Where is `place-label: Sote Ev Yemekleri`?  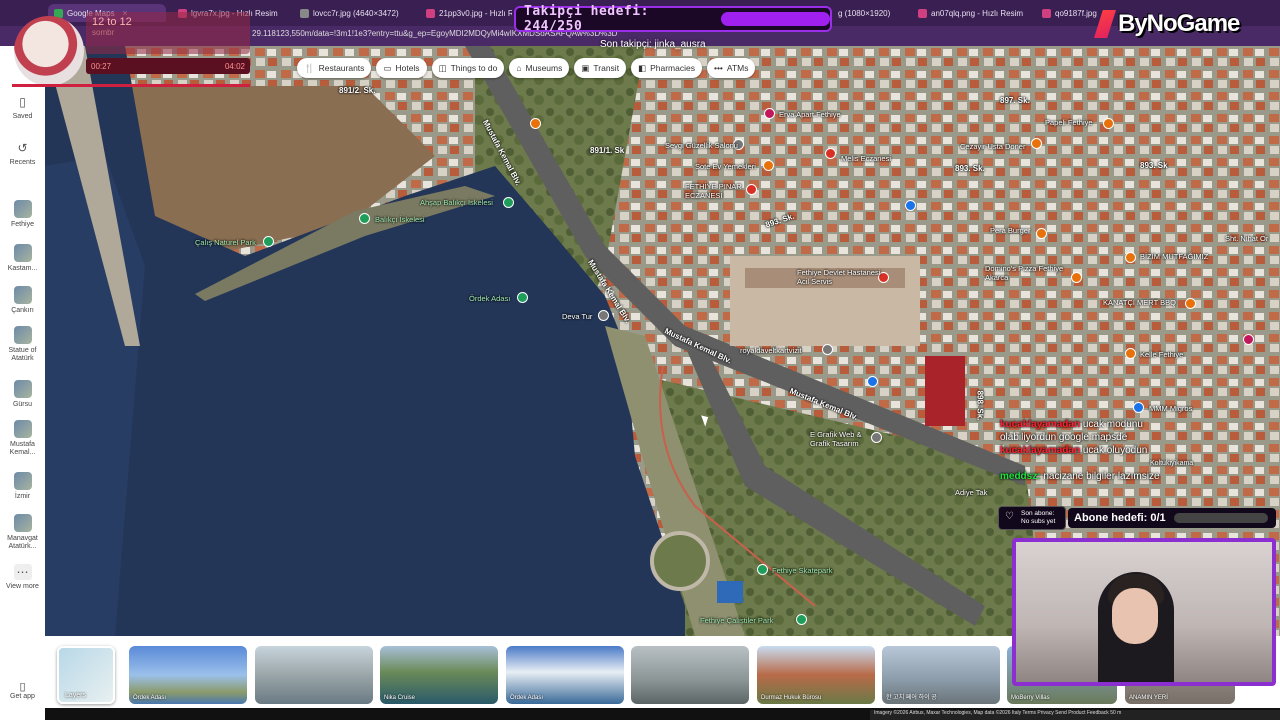
place-label: Sote Ev Yemekleri is located at coordinates (725, 166).